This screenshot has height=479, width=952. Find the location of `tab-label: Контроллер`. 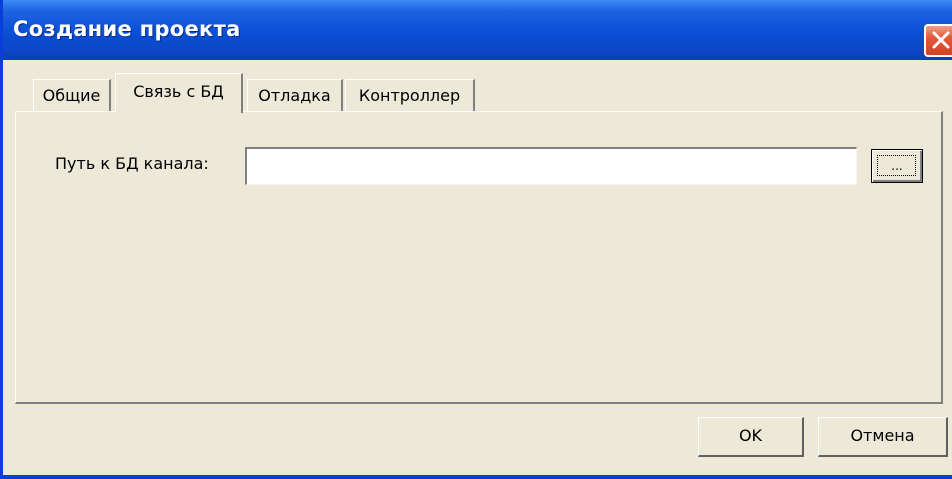

tab-label: Контроллер is located at coordinates (409, 95).